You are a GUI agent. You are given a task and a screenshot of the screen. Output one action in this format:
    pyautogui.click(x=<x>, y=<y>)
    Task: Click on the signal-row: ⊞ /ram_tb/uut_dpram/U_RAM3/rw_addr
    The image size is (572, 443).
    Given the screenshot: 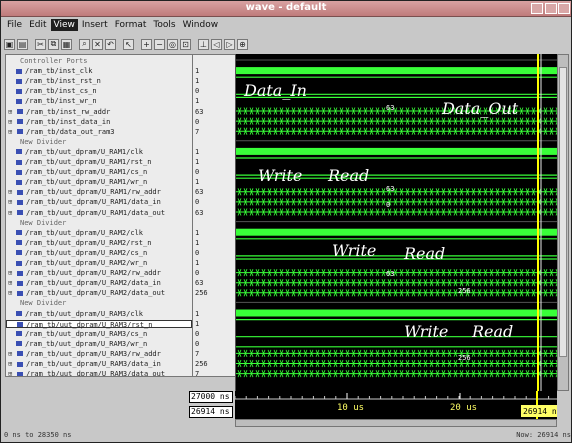 What is the action you would take?
    pyautogui.click(x=99, y=354)
    